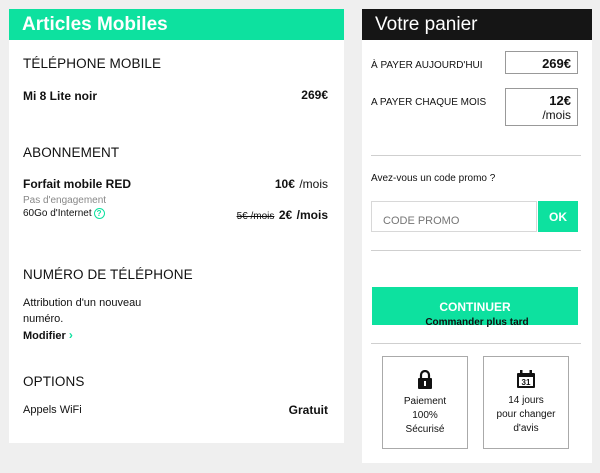 Image resolution: width=600 pixels, height=473 pixels. What do you see at coordinates (308, 410) in the screenshot?
I see `wifi-calls-value: Gratuit` at bounding box center [308, 410].